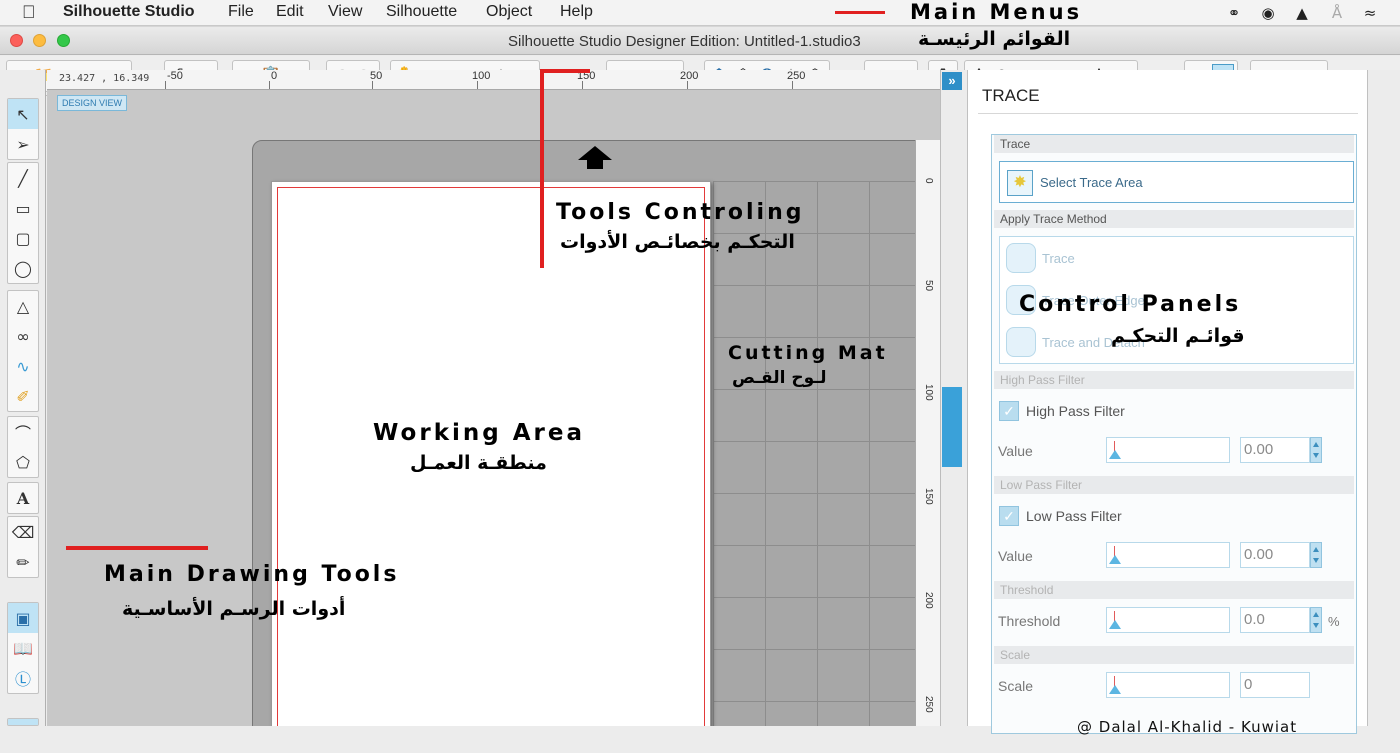 The image size is (1400, 753). What do you see at coordinates (1337, 13) in the screenshot?
I see `bluetooth-icon: Å` at bounding box center [1337, 13].